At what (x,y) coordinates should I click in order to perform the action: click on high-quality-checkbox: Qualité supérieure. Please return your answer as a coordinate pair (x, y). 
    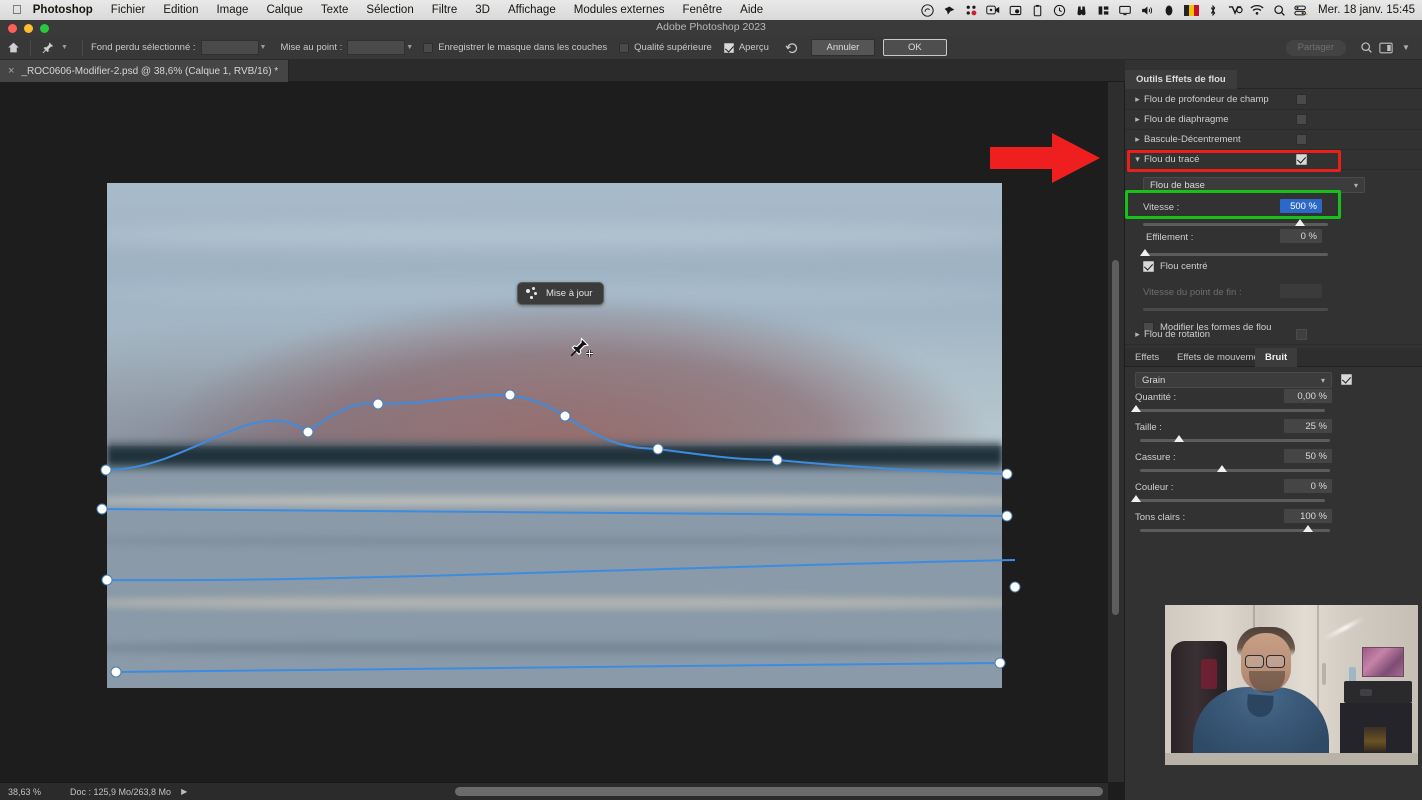
    Looking at the image, I should click on (665, 47).